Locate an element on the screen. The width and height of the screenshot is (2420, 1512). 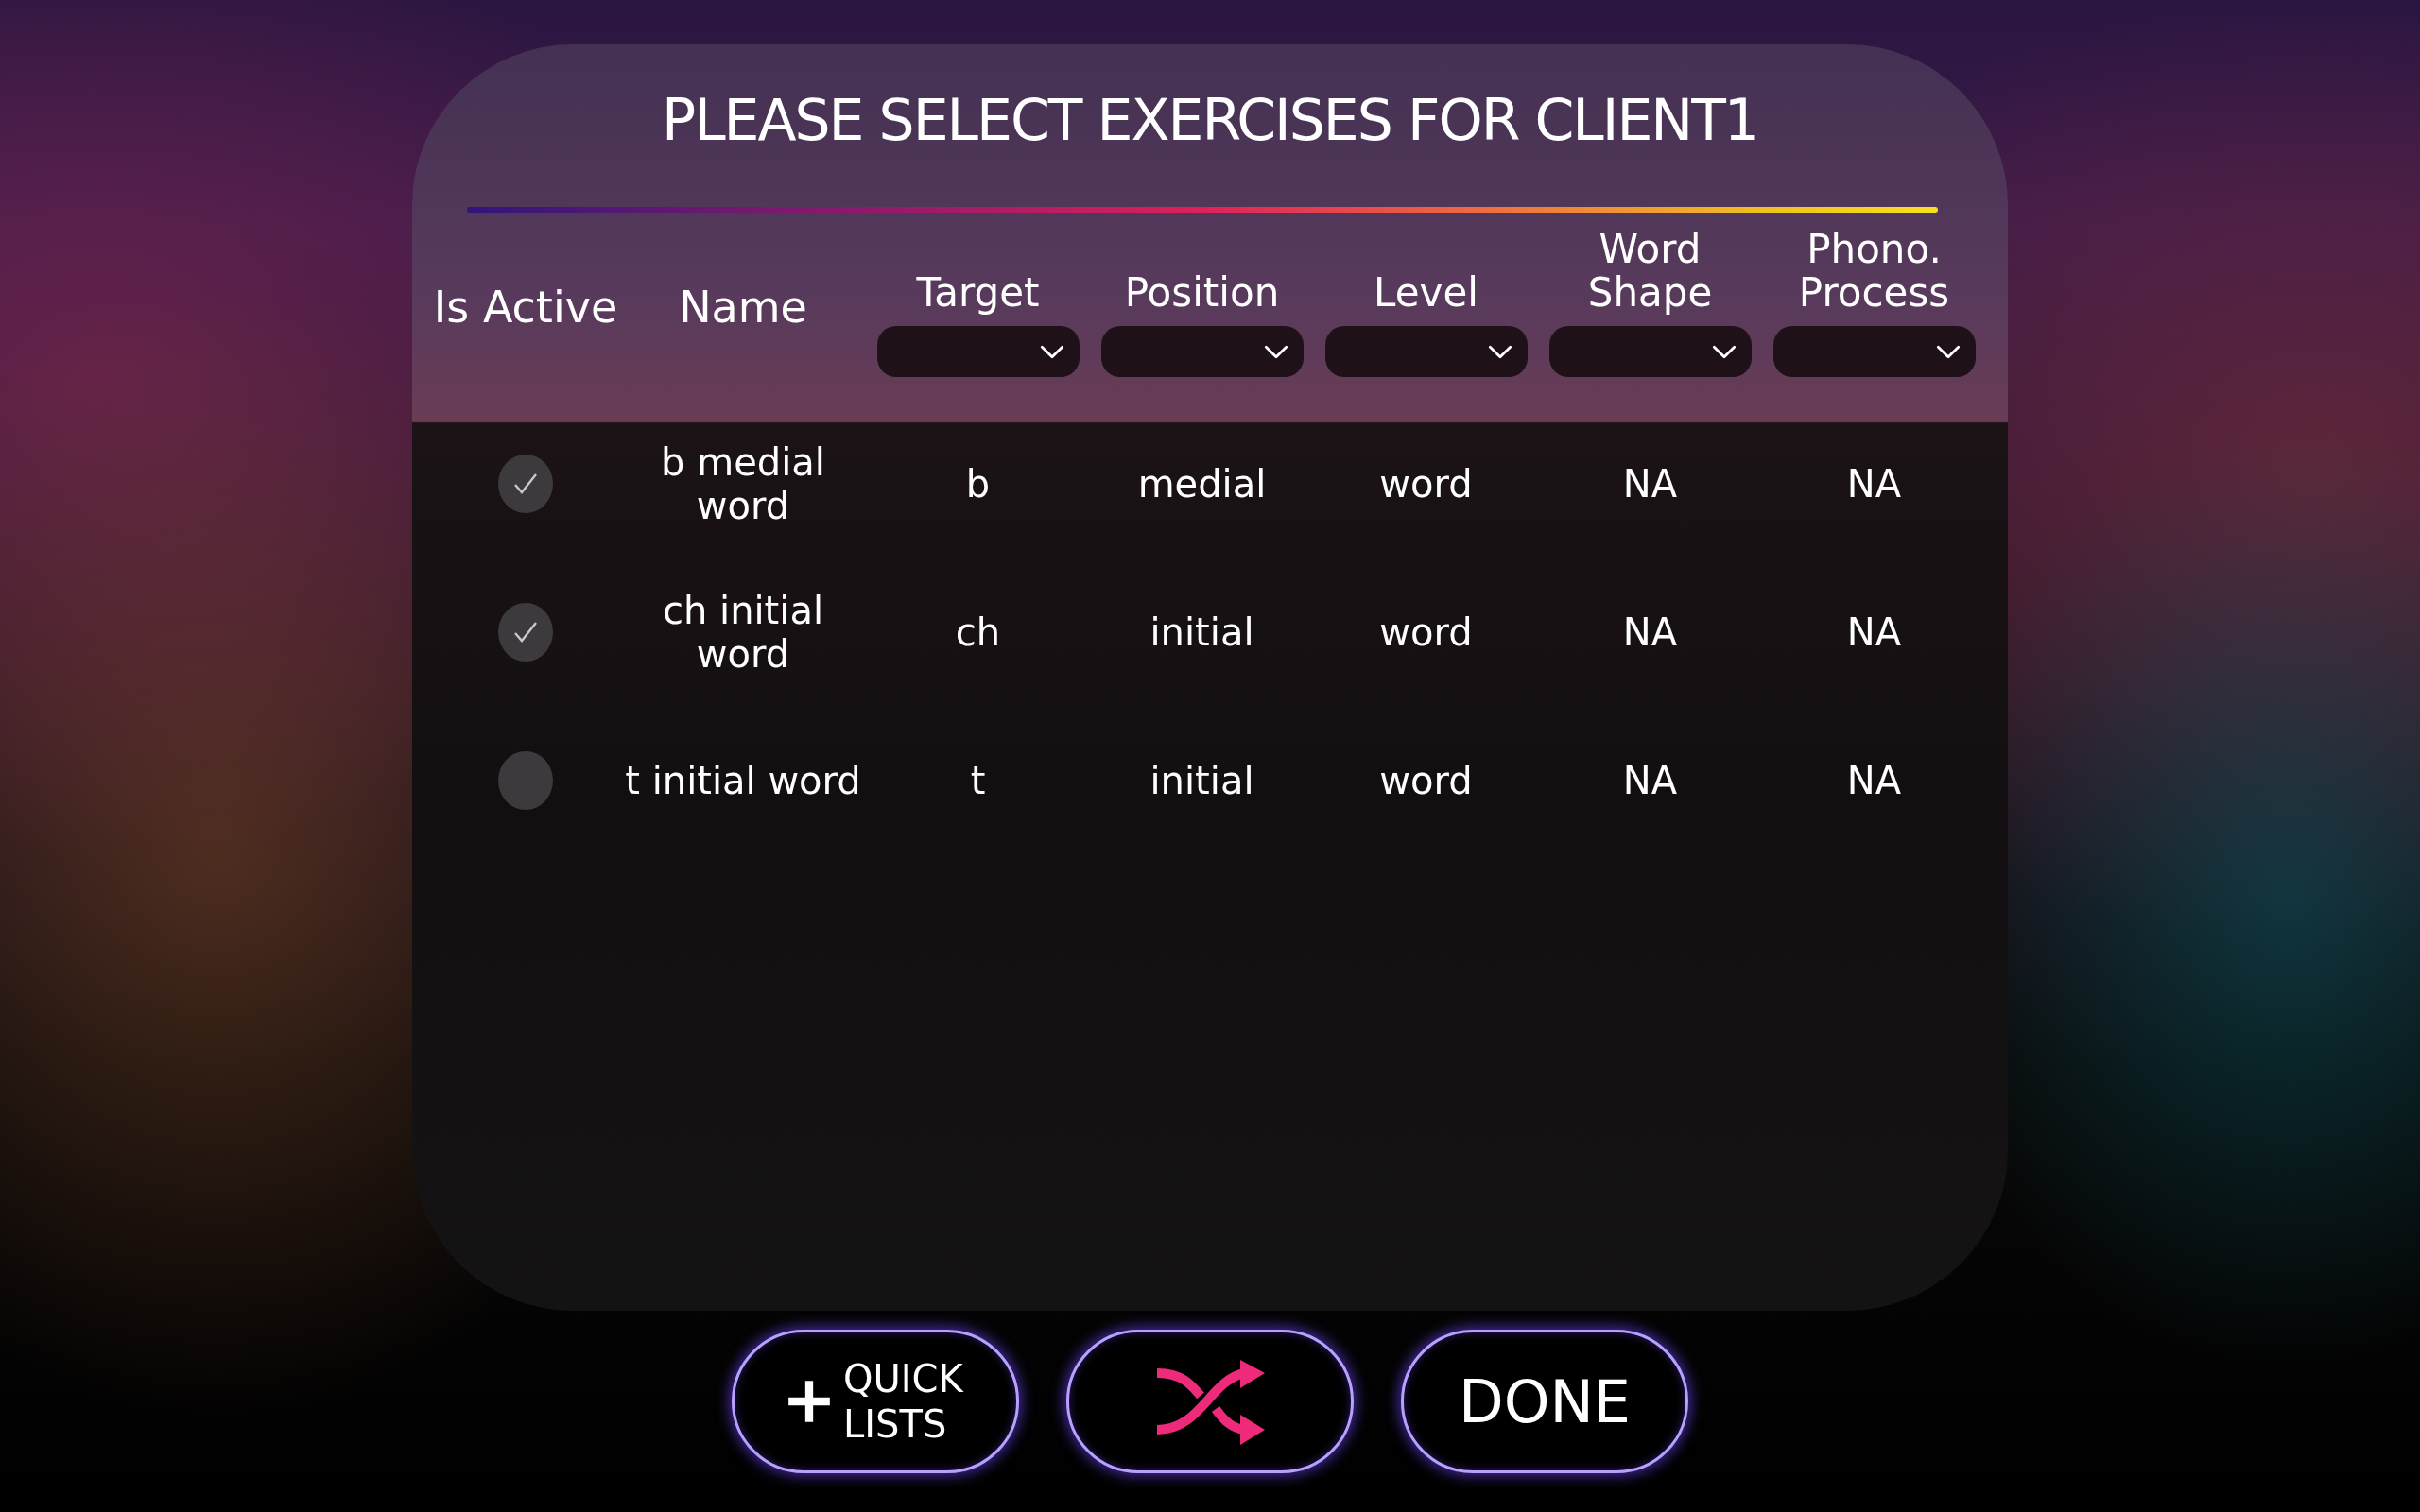
table-cell: t is located at coordinates (978, 780).